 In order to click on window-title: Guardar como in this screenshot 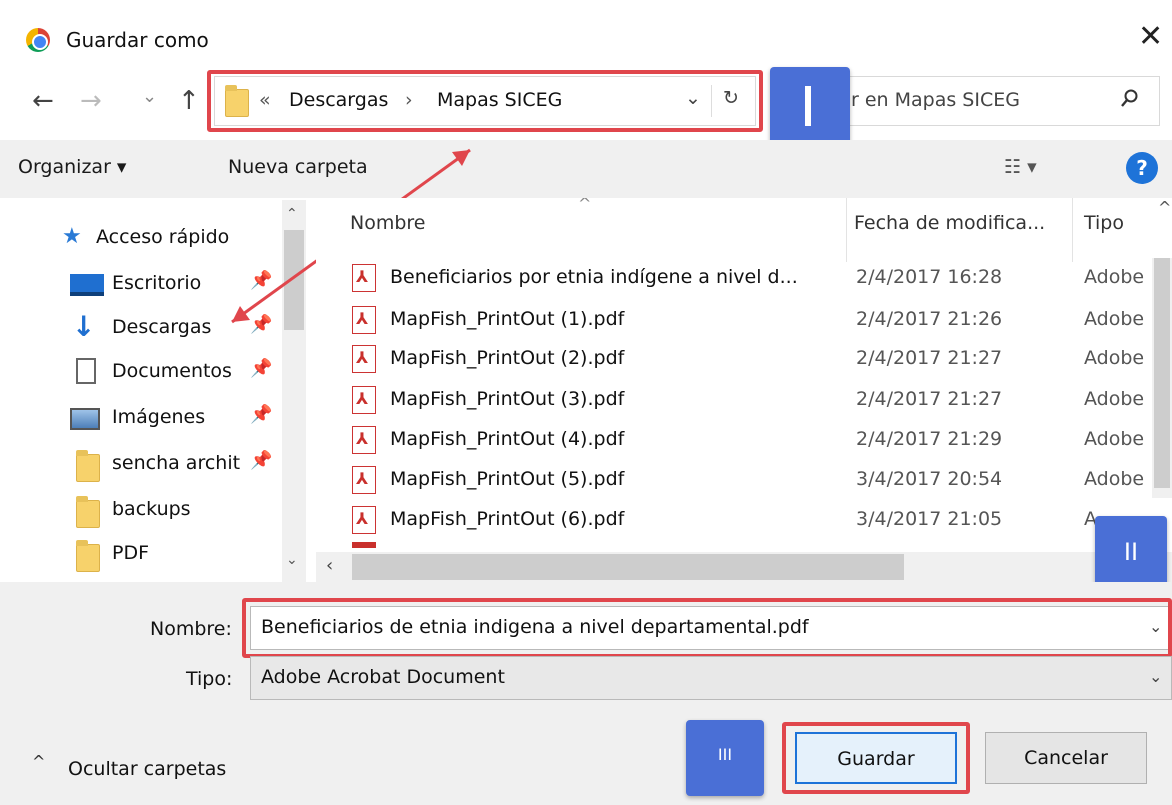, I will do `click(137, 40)`.